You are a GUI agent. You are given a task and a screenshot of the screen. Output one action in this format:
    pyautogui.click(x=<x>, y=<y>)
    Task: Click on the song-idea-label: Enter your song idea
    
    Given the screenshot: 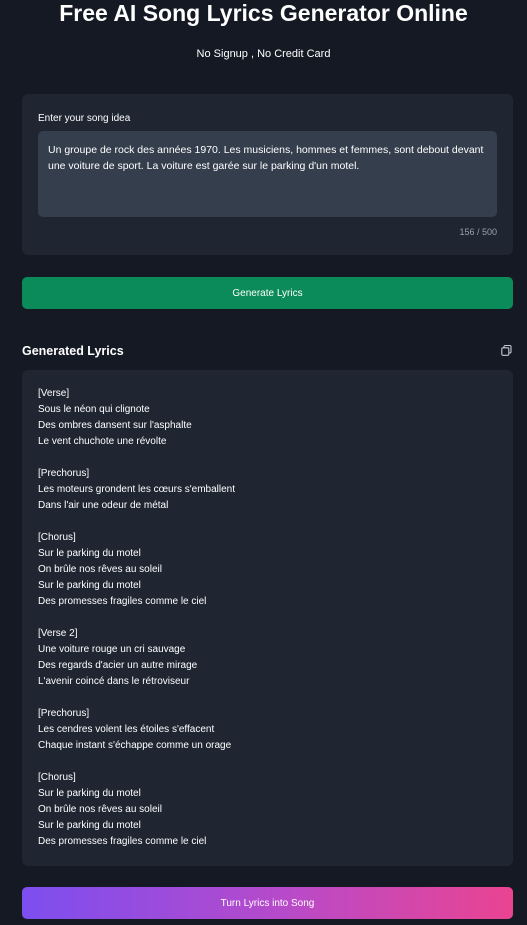 What is the action you would take?
    pyautogui.click(x=84, y=118)
    